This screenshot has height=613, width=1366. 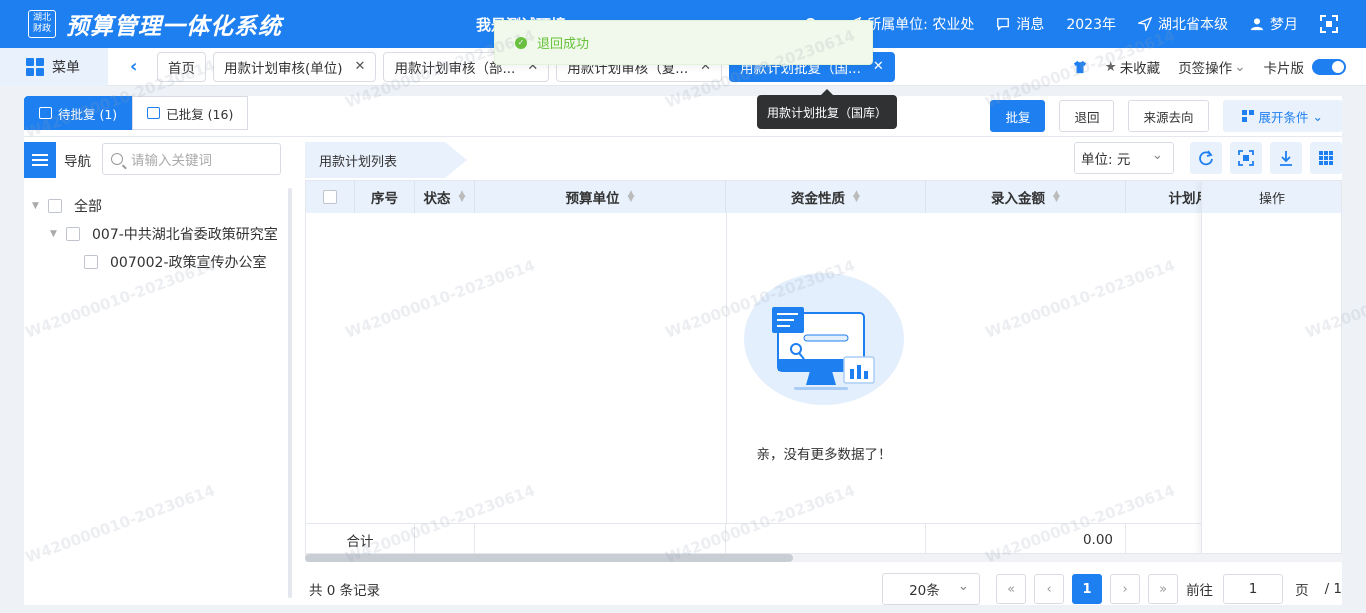 I want to click on chevron-left-icon: ‹, so click(x=140, y=66).